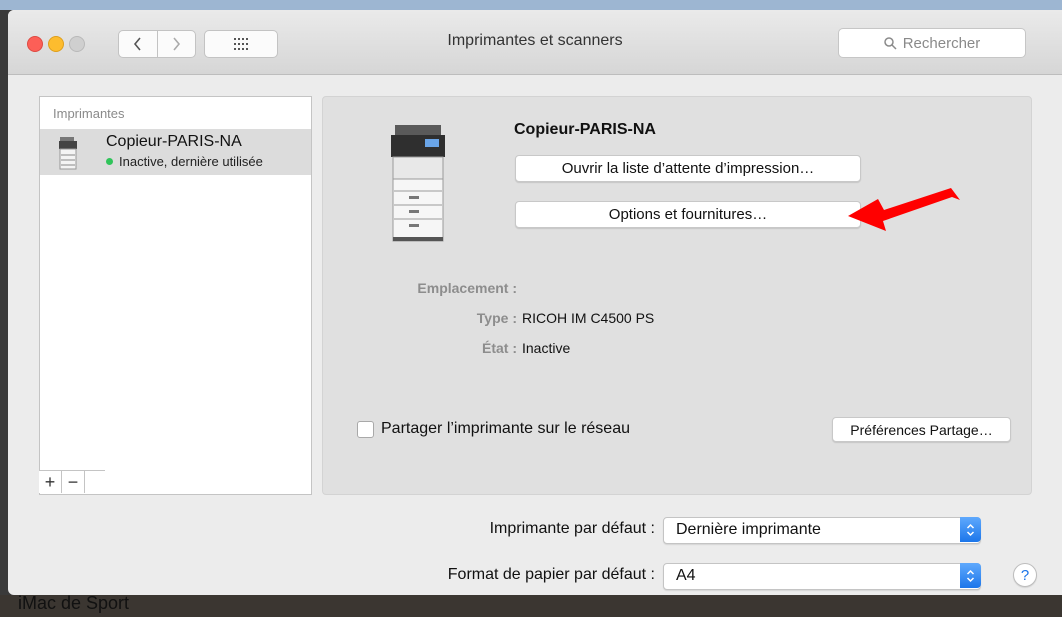 This screenshot has width=1062, height=617. I want to click on search-icon, so click(890, 43).